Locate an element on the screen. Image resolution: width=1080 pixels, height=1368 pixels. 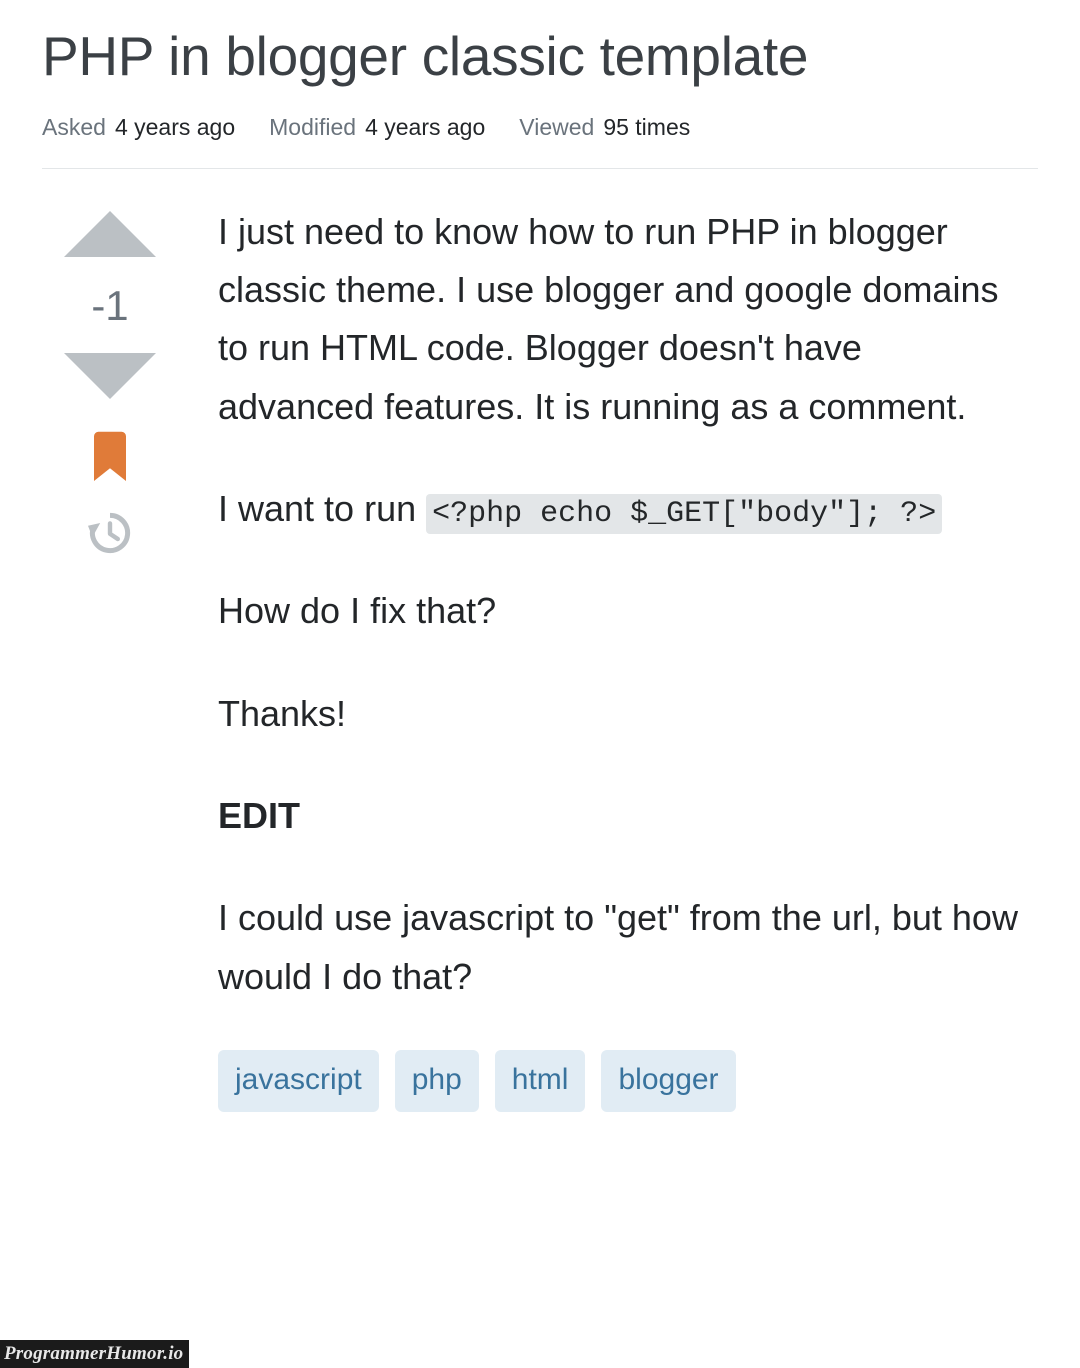
tag-blogger: blogger is located at coordinates (668, 1081).